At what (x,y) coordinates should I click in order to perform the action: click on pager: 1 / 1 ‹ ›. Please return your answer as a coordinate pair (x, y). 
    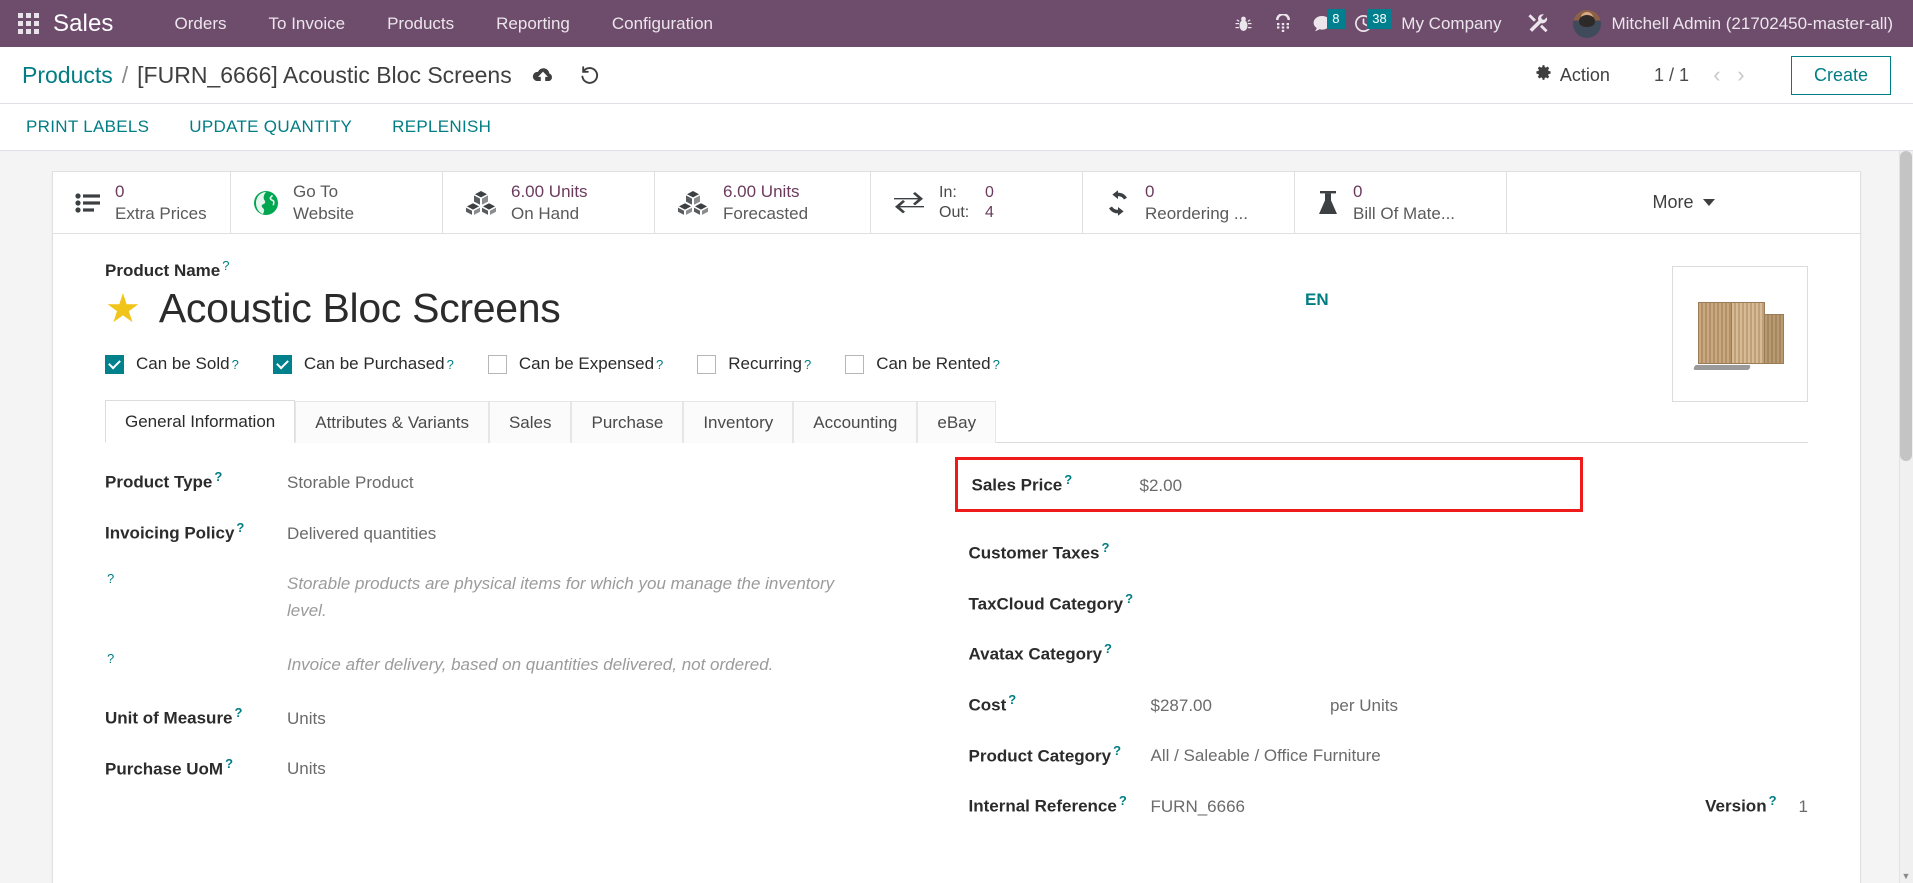
    Looking at the image, I should click on (1703, 75).